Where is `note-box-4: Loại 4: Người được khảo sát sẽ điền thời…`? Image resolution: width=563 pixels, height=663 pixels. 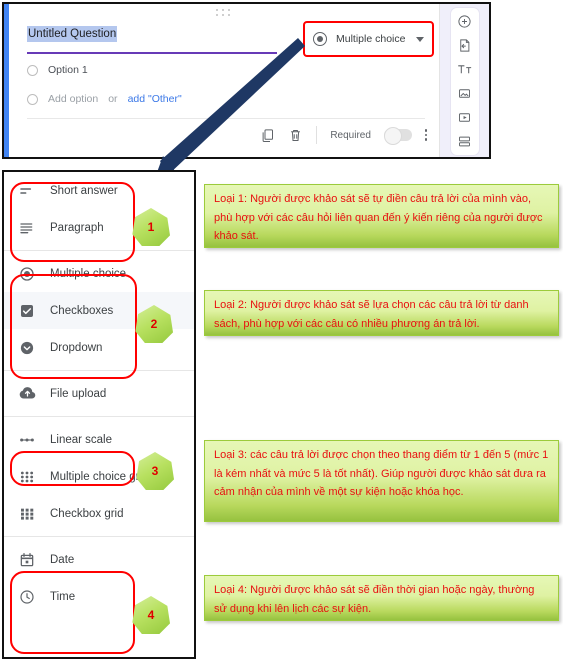
note-box-4: Loại 4: Người được khảo sát sẽ điền thời… is located at coordinates (381, 598).